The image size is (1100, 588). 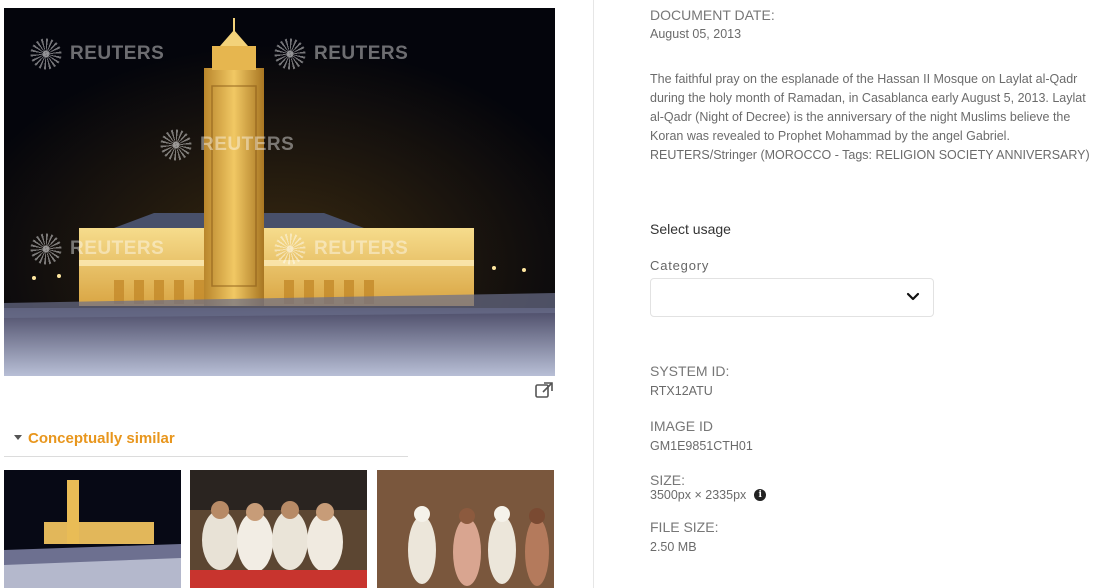 What do you see at coordinates (680, 265) in the screenshot?
I see `category-label: Category` at bounding box center [680, 265].